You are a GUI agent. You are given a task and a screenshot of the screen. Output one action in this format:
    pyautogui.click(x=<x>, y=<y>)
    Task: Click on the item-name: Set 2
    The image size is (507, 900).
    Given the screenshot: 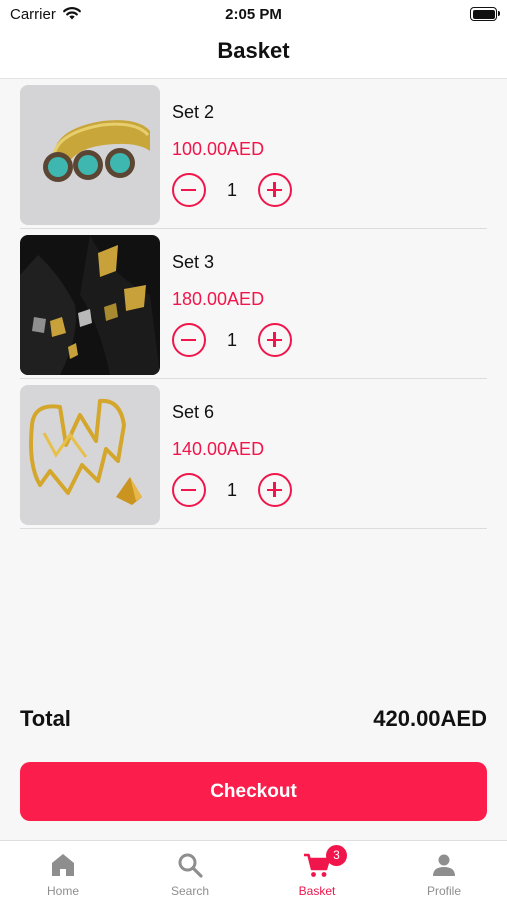 What is the action you would take?
    pyautogui.click(x=193, y=112)
    